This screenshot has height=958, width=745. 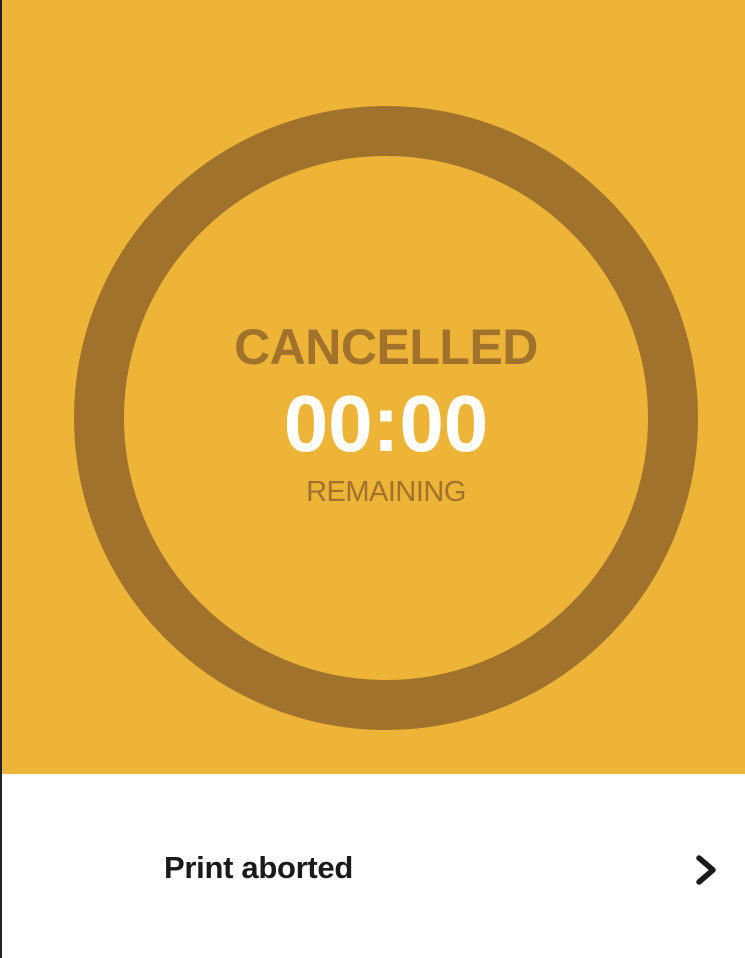 What do you see at coordinates (386, 491) in the screenshot?
I see `time-remaining-caption: REMAINING` at bounding box center [386, 491].